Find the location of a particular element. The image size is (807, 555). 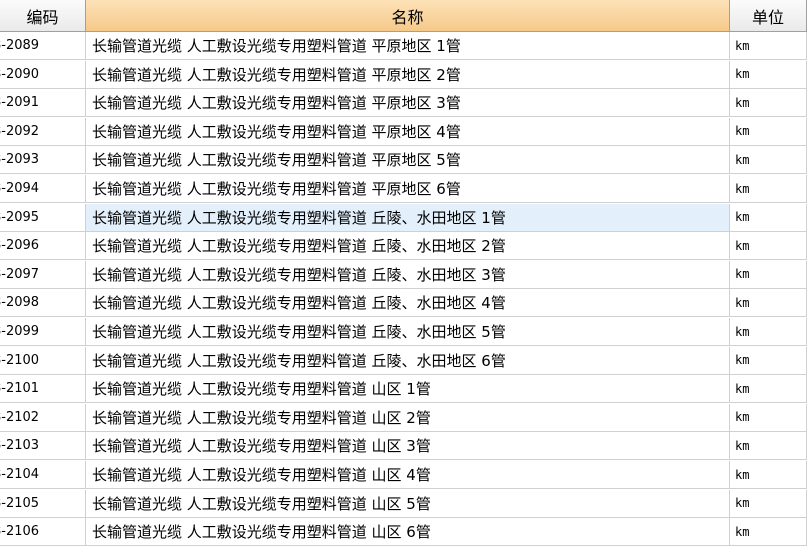

table-row: 8-2096长输管道光缆 人工敷设光缆专用塑料管道 丘陵、水田地区 2管km is located at coordinates (403, 246).